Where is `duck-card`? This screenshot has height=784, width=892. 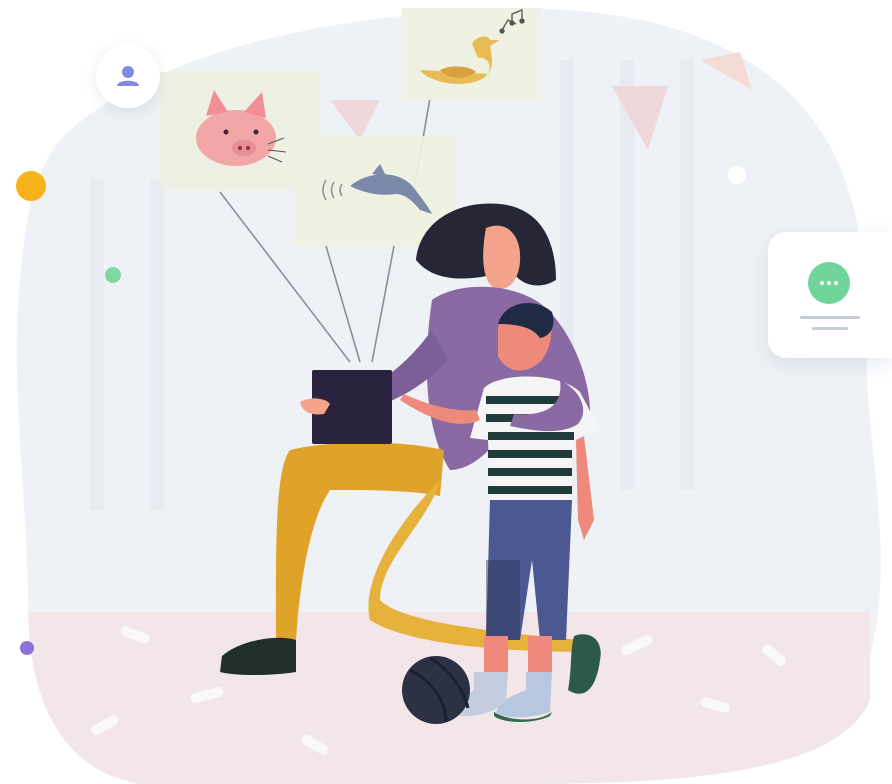 duck-card is located at coordinates (472, 54).